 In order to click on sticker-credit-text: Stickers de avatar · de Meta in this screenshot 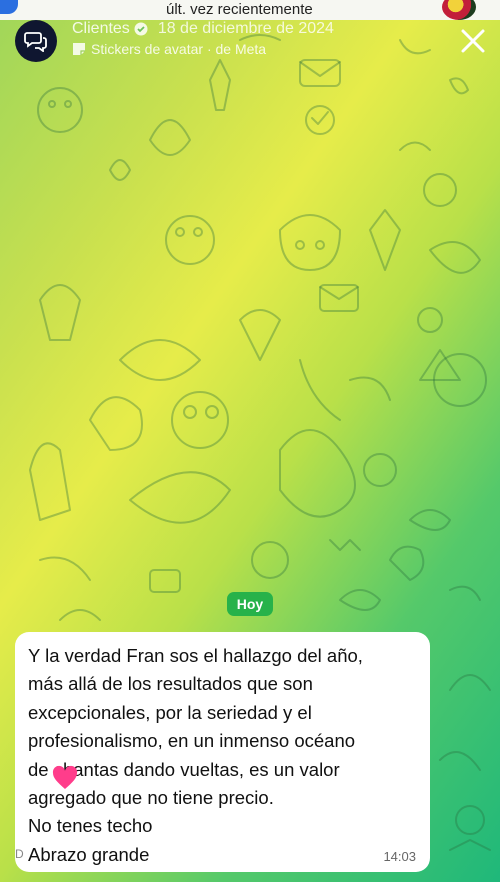, I will do `click(179, 49)`.